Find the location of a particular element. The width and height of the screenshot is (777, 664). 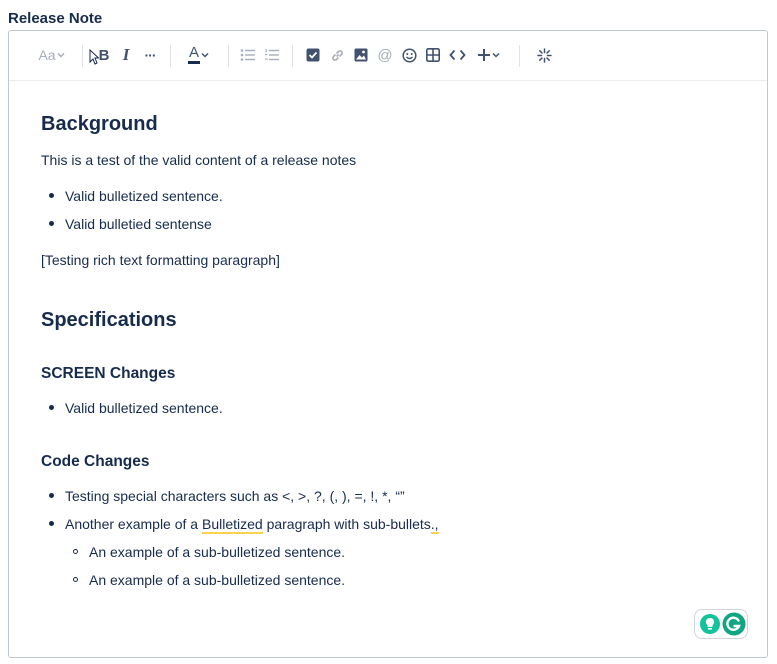

bullet-list-icon is located at coordinates (247, 55).